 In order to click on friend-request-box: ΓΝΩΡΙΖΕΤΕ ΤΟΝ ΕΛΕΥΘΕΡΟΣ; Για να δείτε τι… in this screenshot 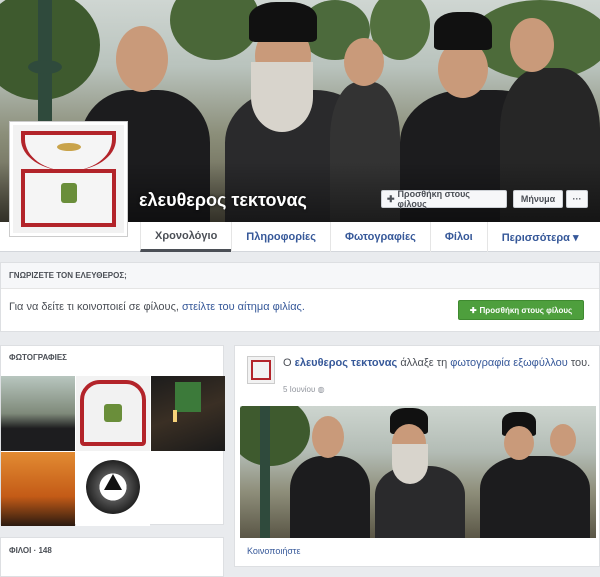, I will do `click(300, 297)`.